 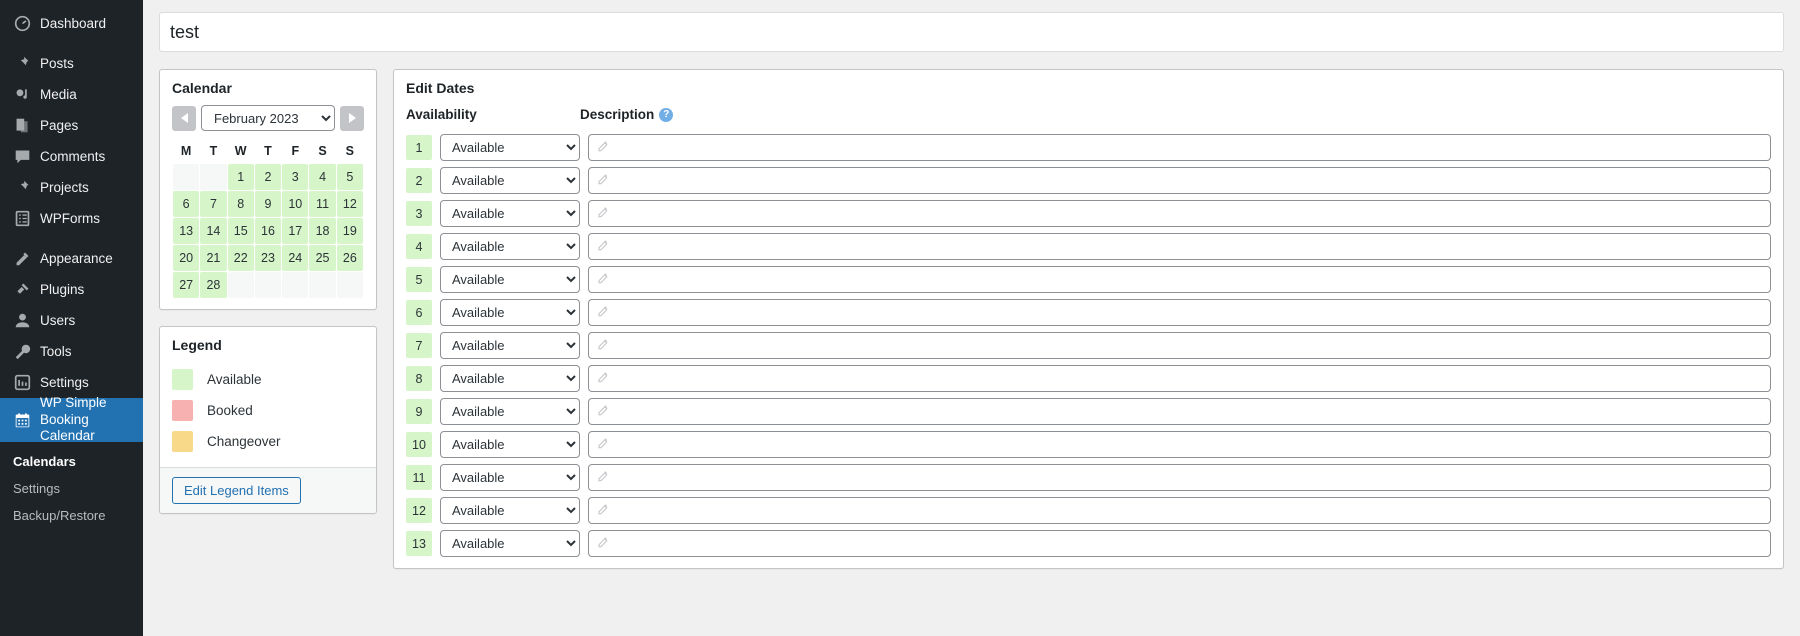 What do you see at coordinates (71, 187) in the screenshot?
I see `sidebar-item-projects: Projects` at bounding box center [71, 187].